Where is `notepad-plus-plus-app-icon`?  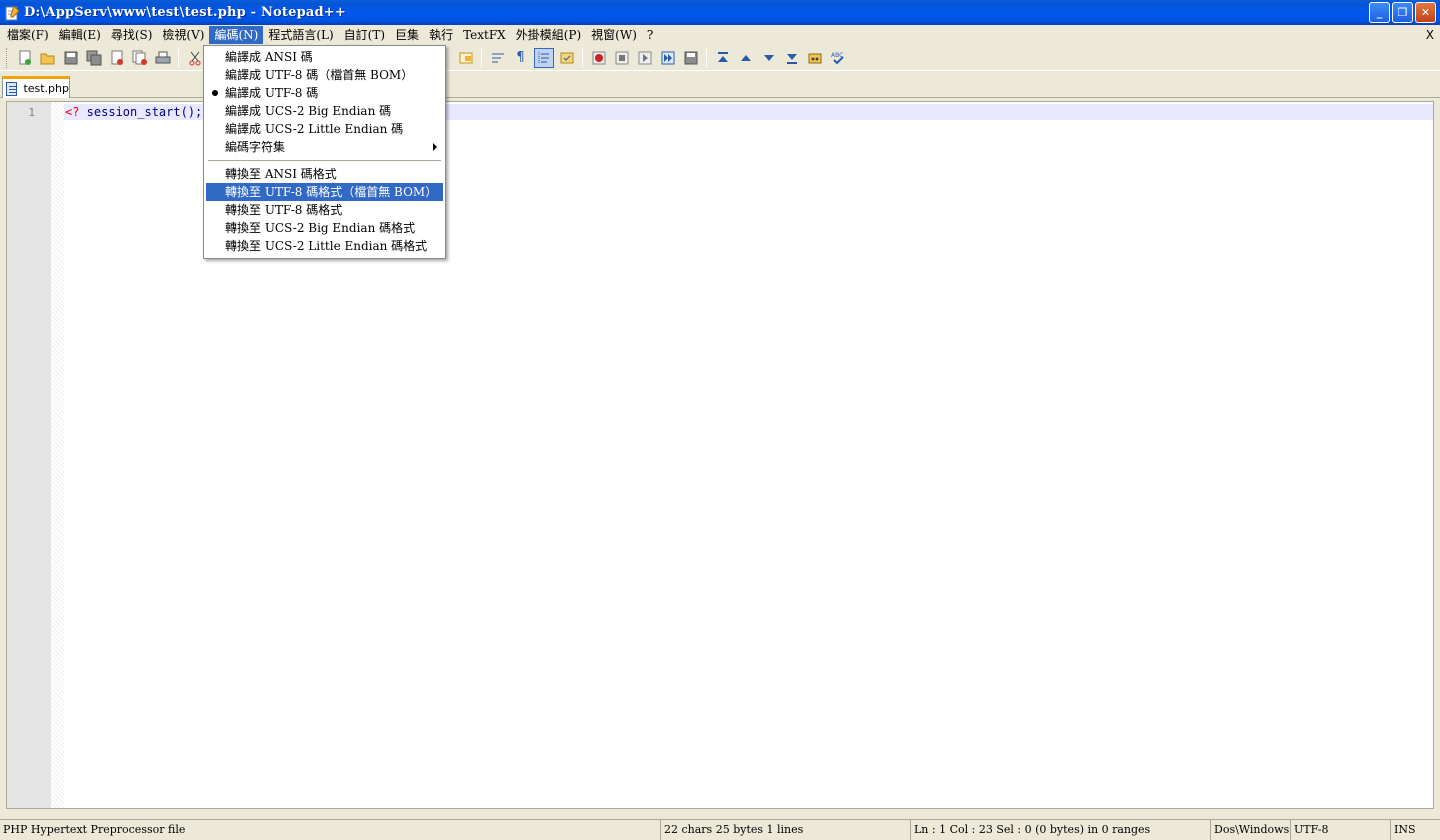 notepad-plus-plus-app-icon is located at coordinates (12, 12).